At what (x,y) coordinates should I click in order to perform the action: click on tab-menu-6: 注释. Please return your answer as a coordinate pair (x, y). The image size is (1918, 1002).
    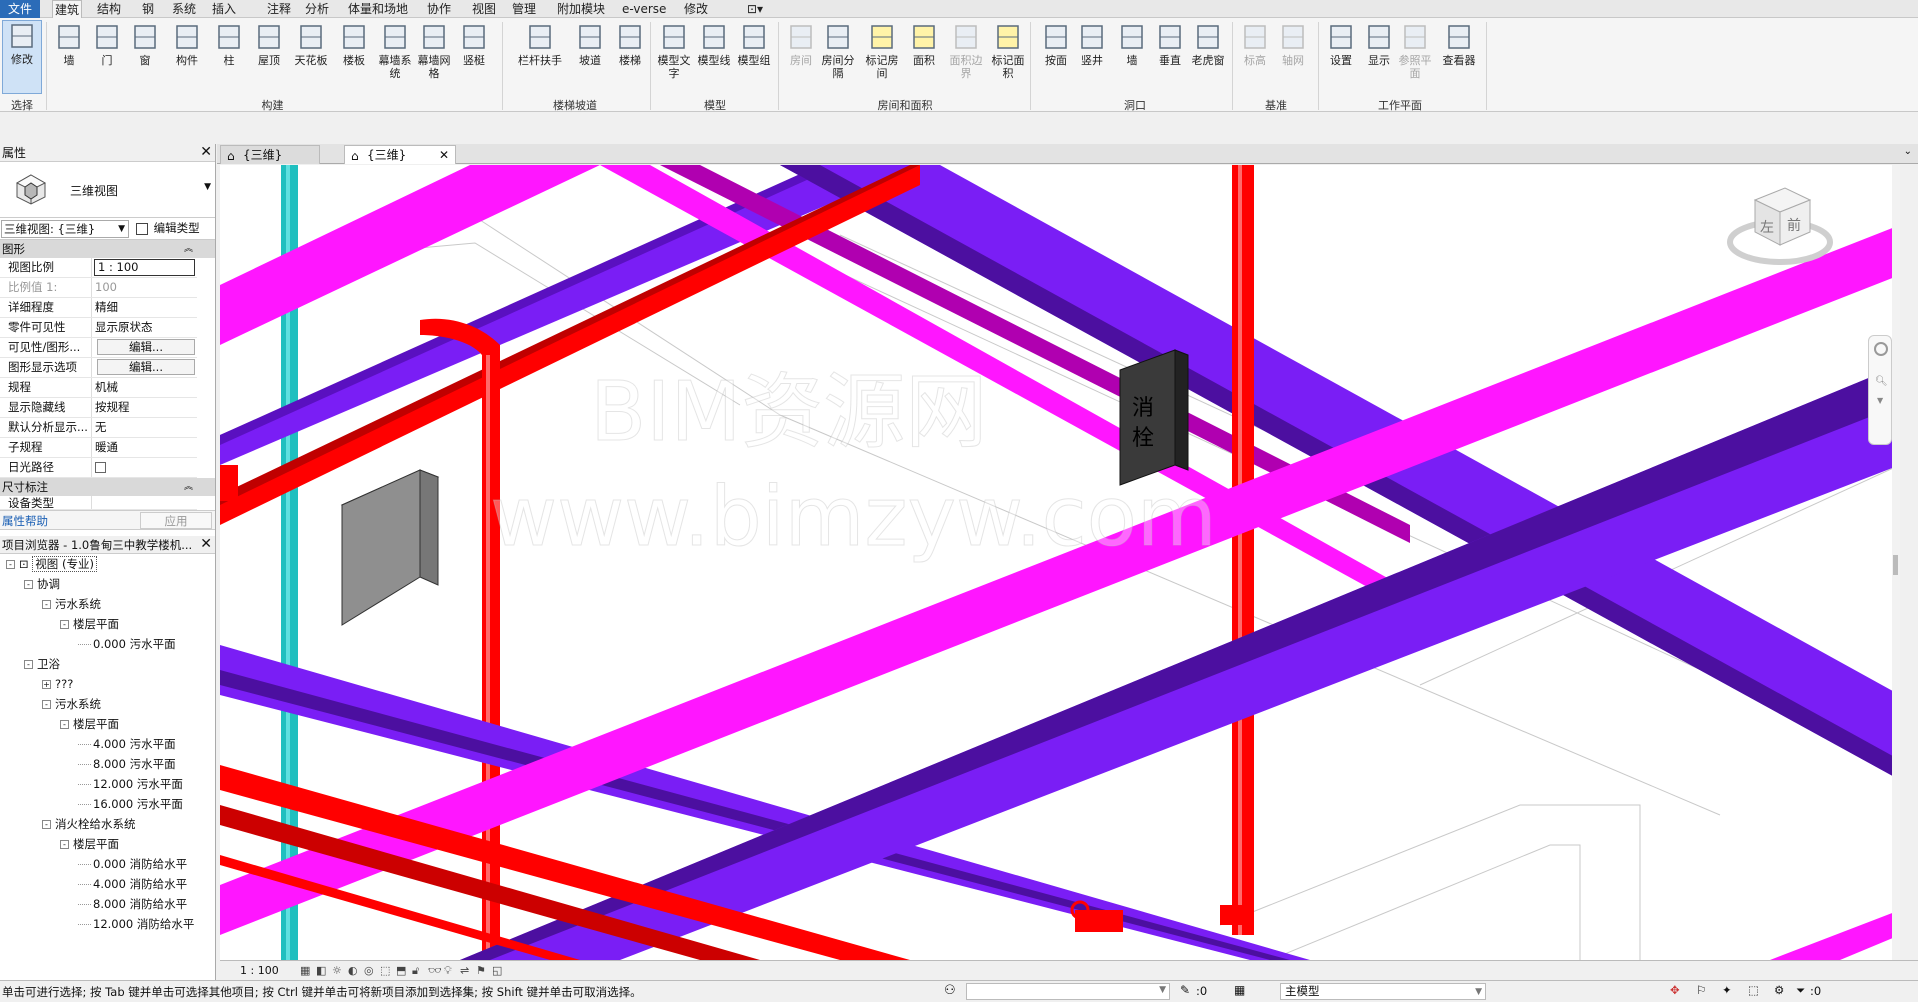
    Looking at the image, I should click on (279, 9).